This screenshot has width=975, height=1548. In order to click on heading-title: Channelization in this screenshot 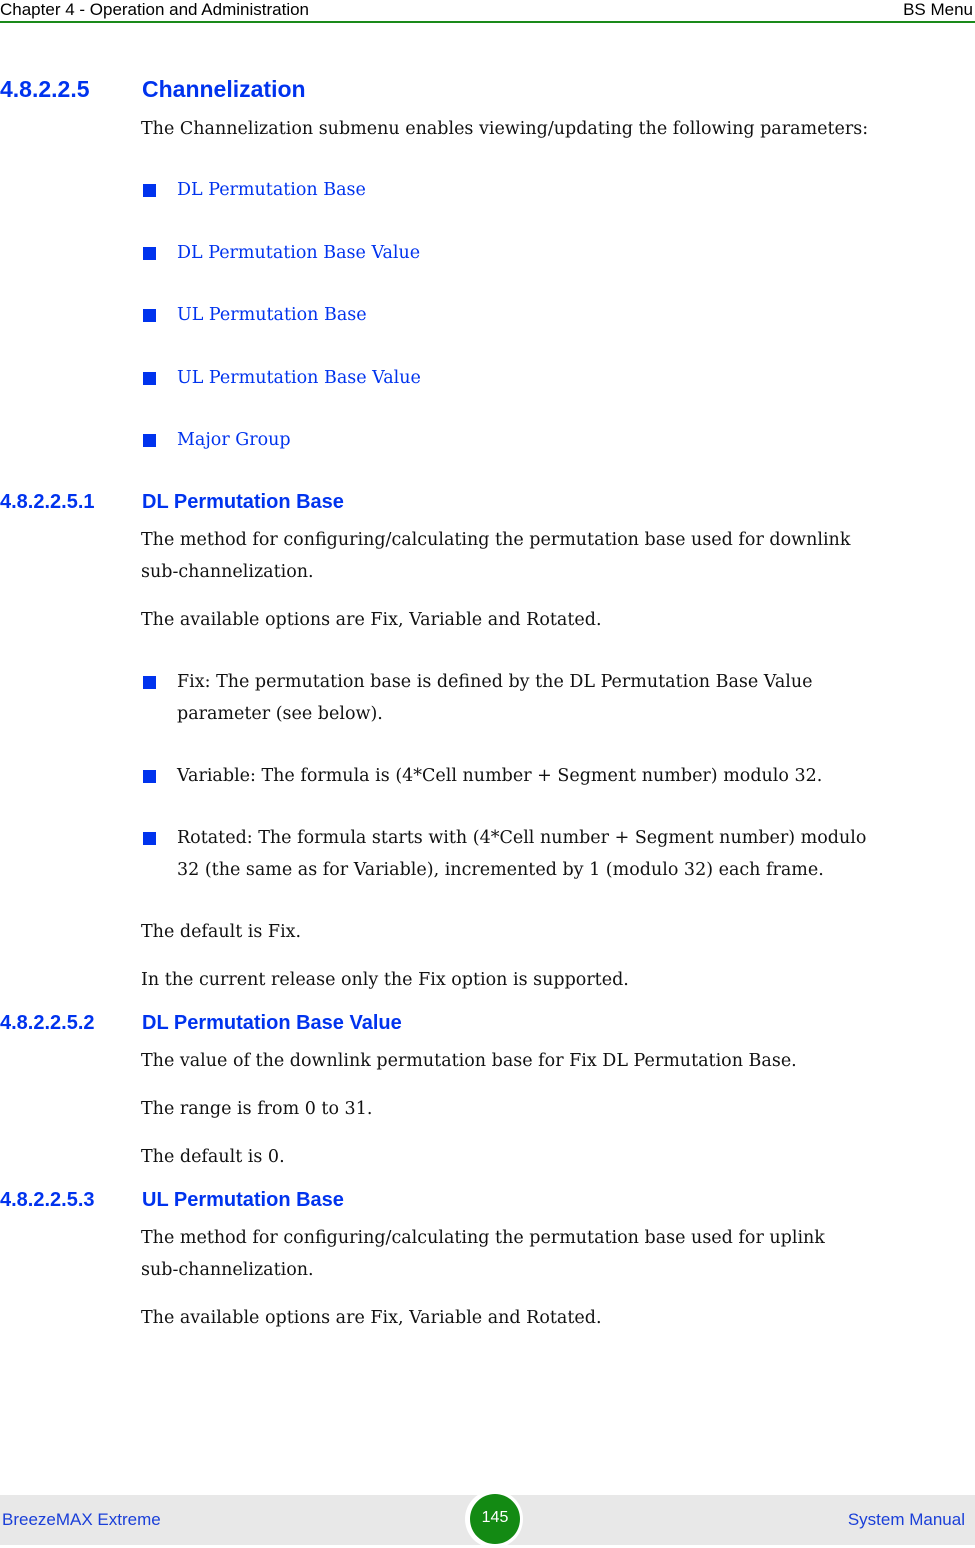, I will do `click(224, 89)`.